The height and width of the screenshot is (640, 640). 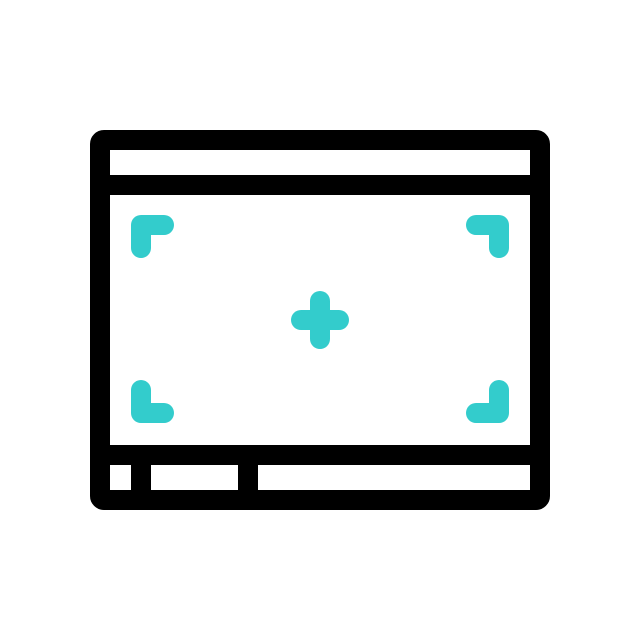 What do you see at coordinates (152, 236) in the screenshot?
I see `corner-top-left` at bounding box center [152, 236].